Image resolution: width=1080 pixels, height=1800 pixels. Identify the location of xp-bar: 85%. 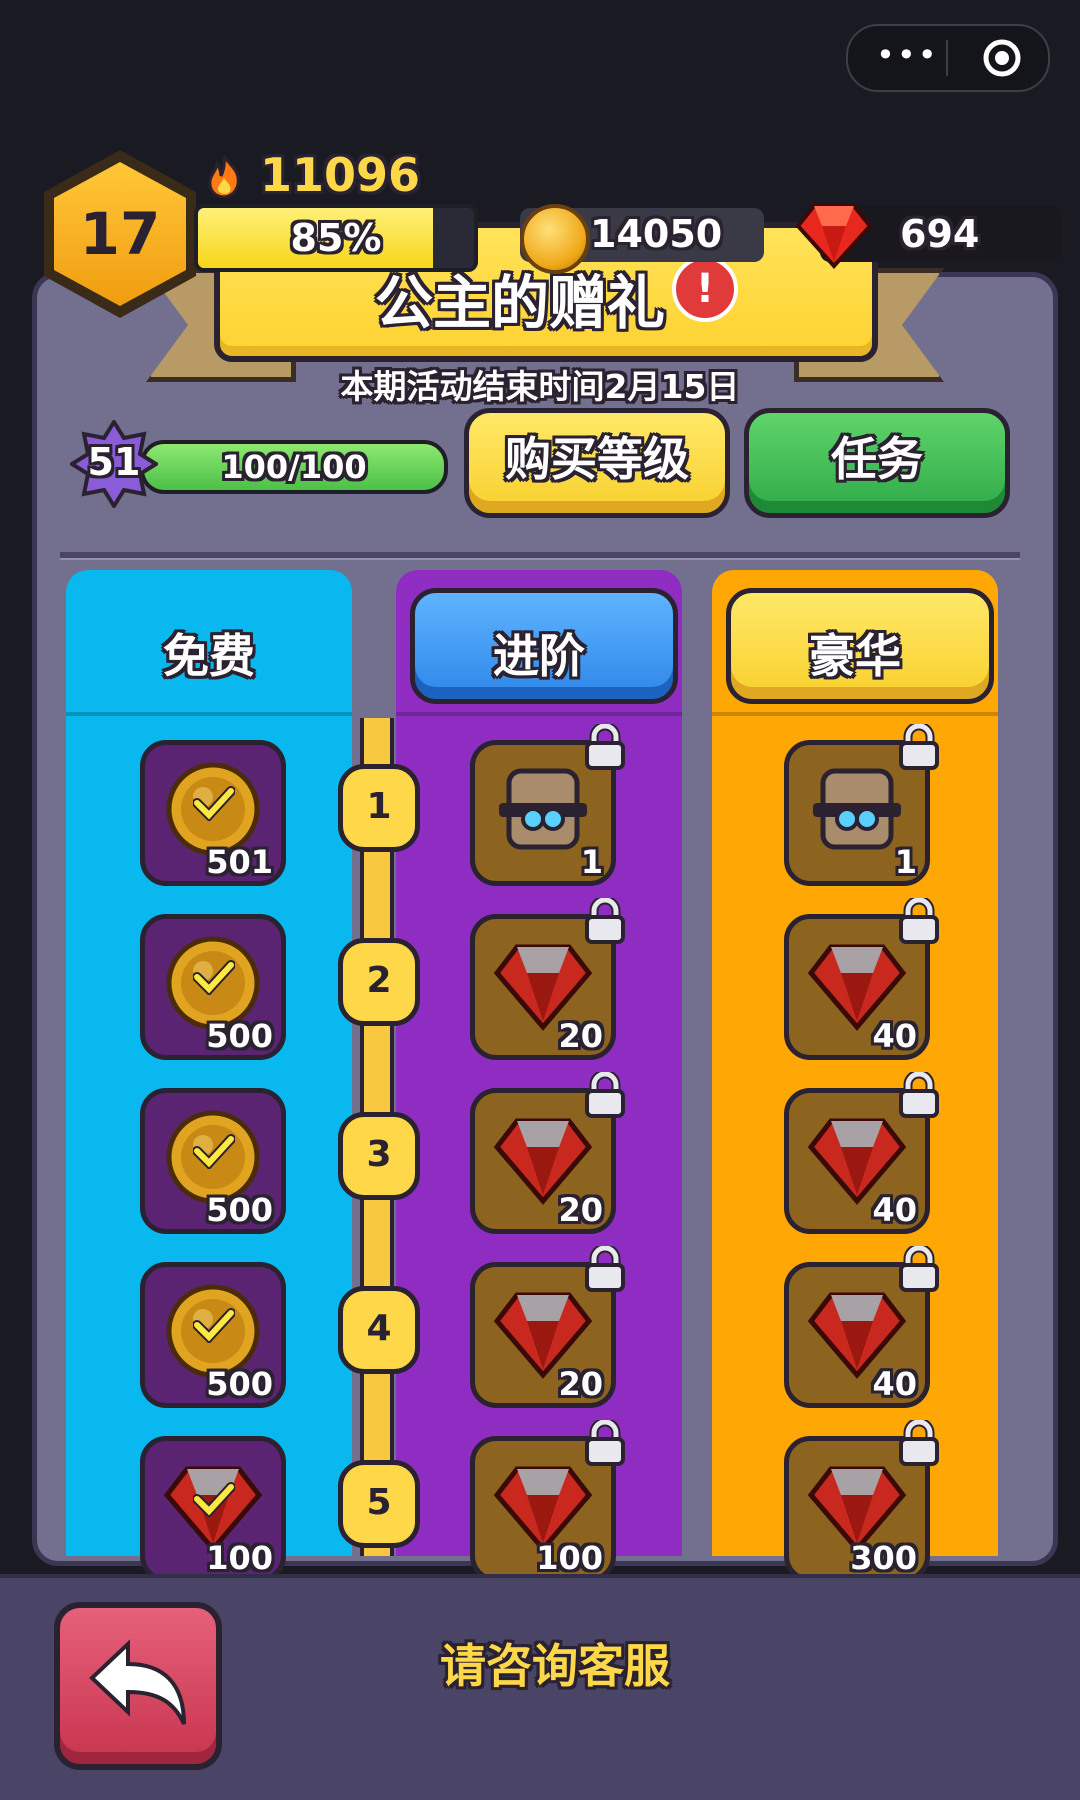
(336, 238).